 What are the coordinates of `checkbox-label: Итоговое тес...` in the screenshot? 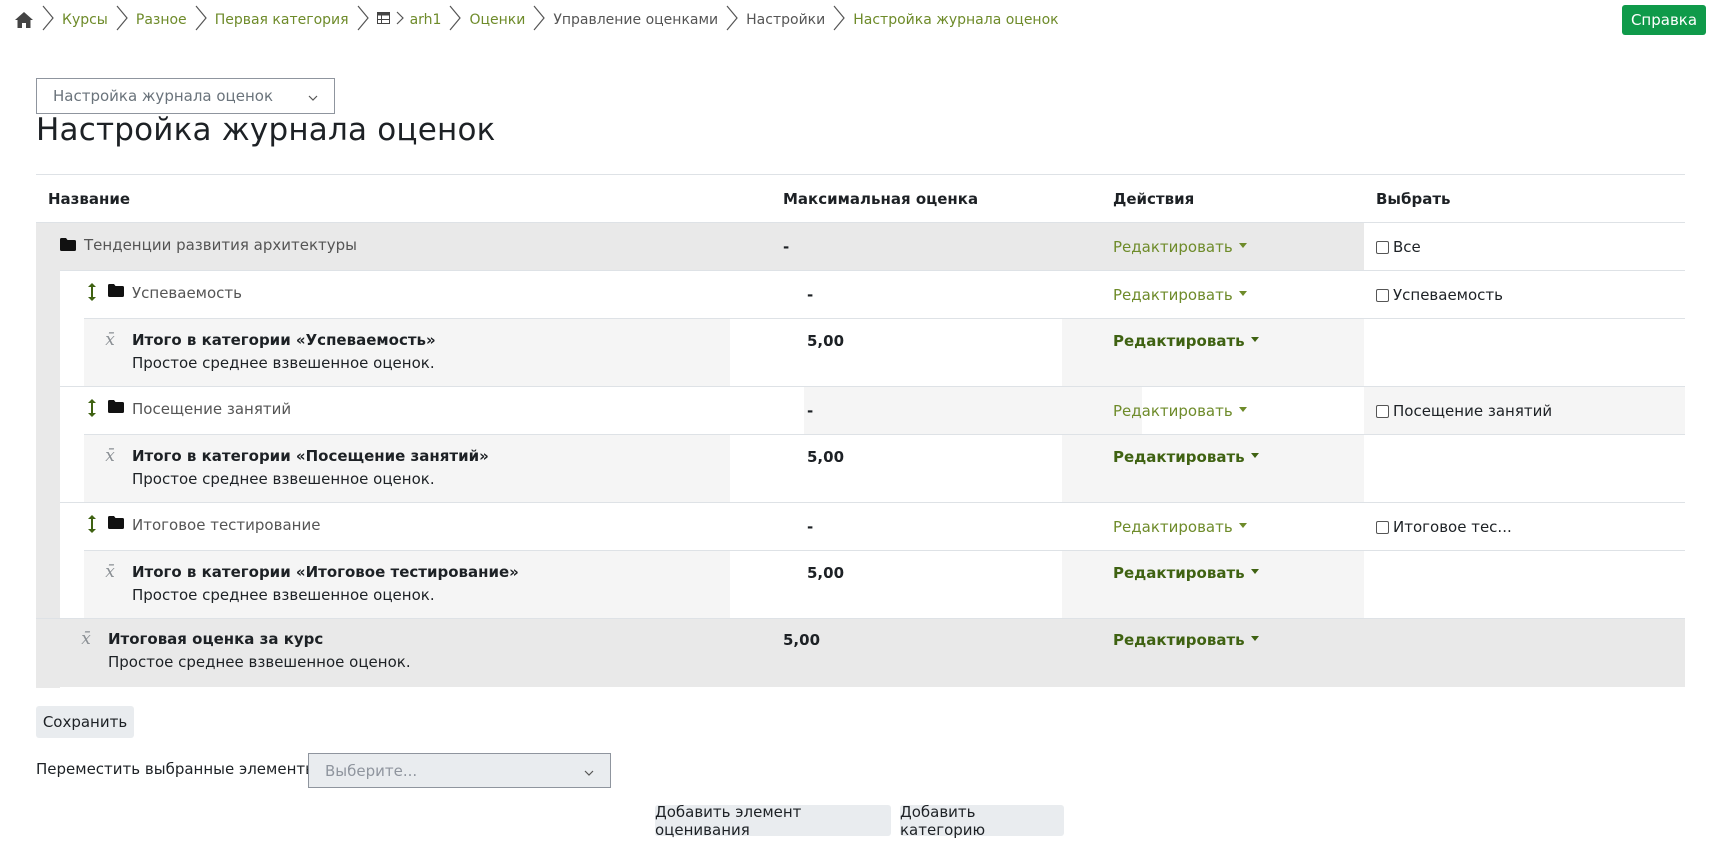 It's located at (1452, 527).